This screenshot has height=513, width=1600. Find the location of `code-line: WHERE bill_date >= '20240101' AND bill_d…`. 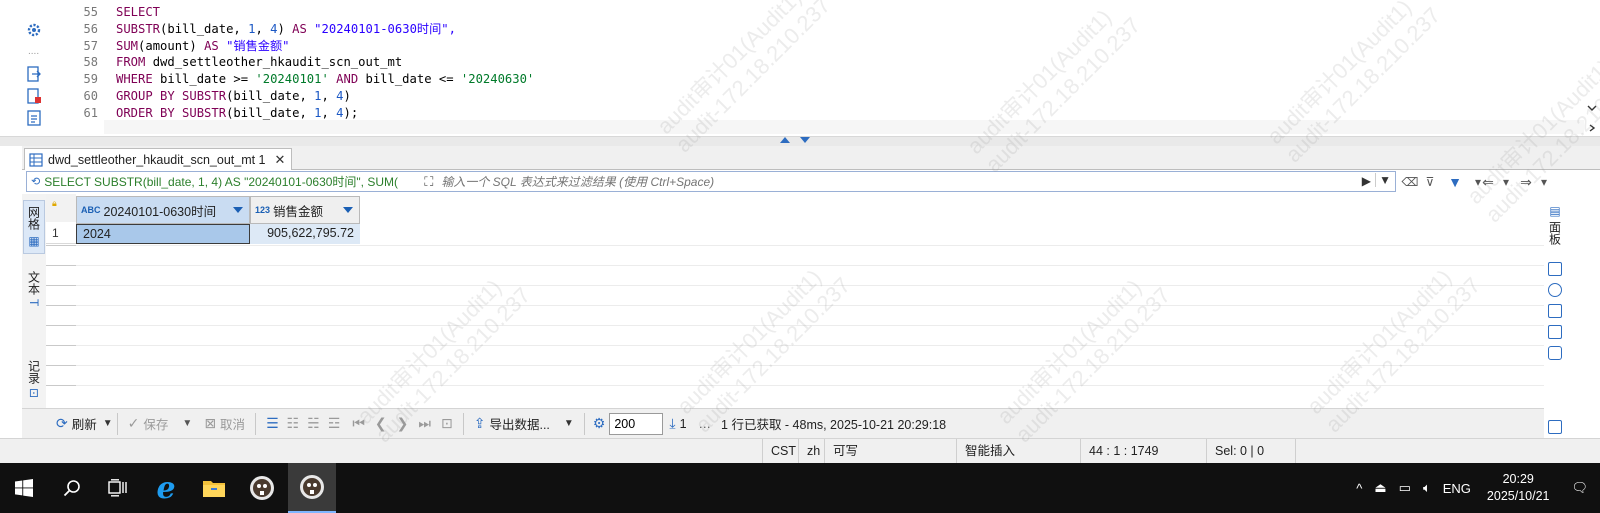

code-line: WHERE bill_date >= '20240101' AND bill_d… is located at coordinates (325, 79).